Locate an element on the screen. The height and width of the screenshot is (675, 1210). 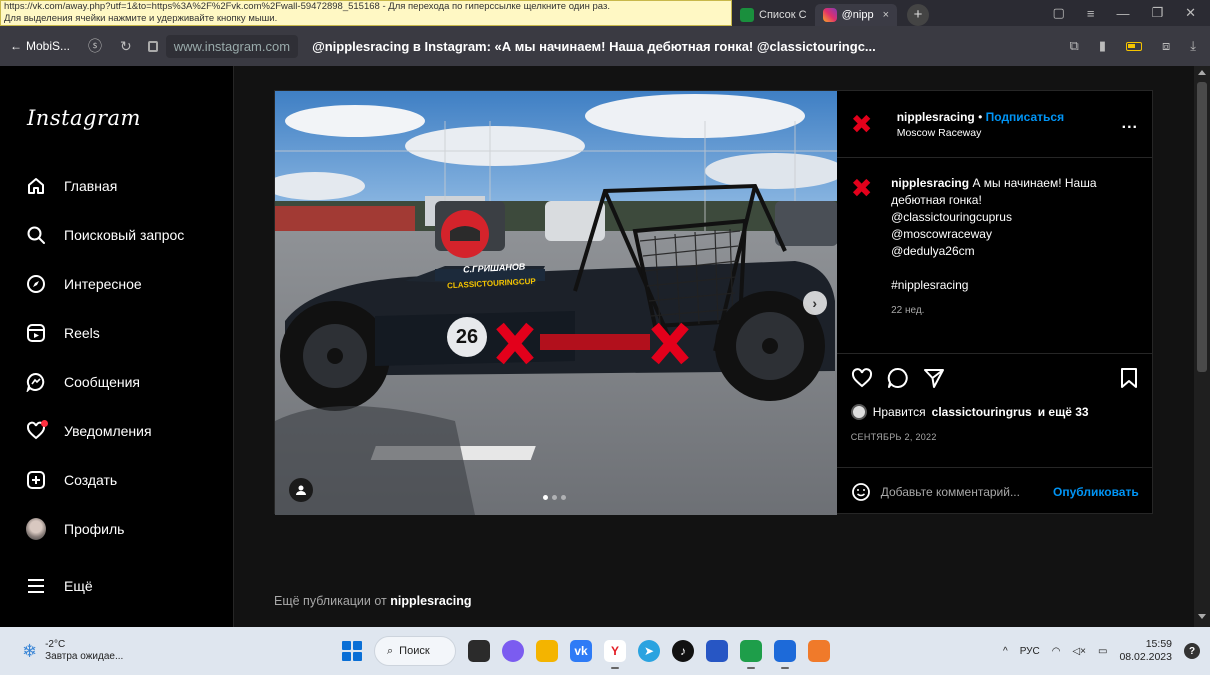
mention-link: @moscowraceway is located at coordinates (1016, 234).